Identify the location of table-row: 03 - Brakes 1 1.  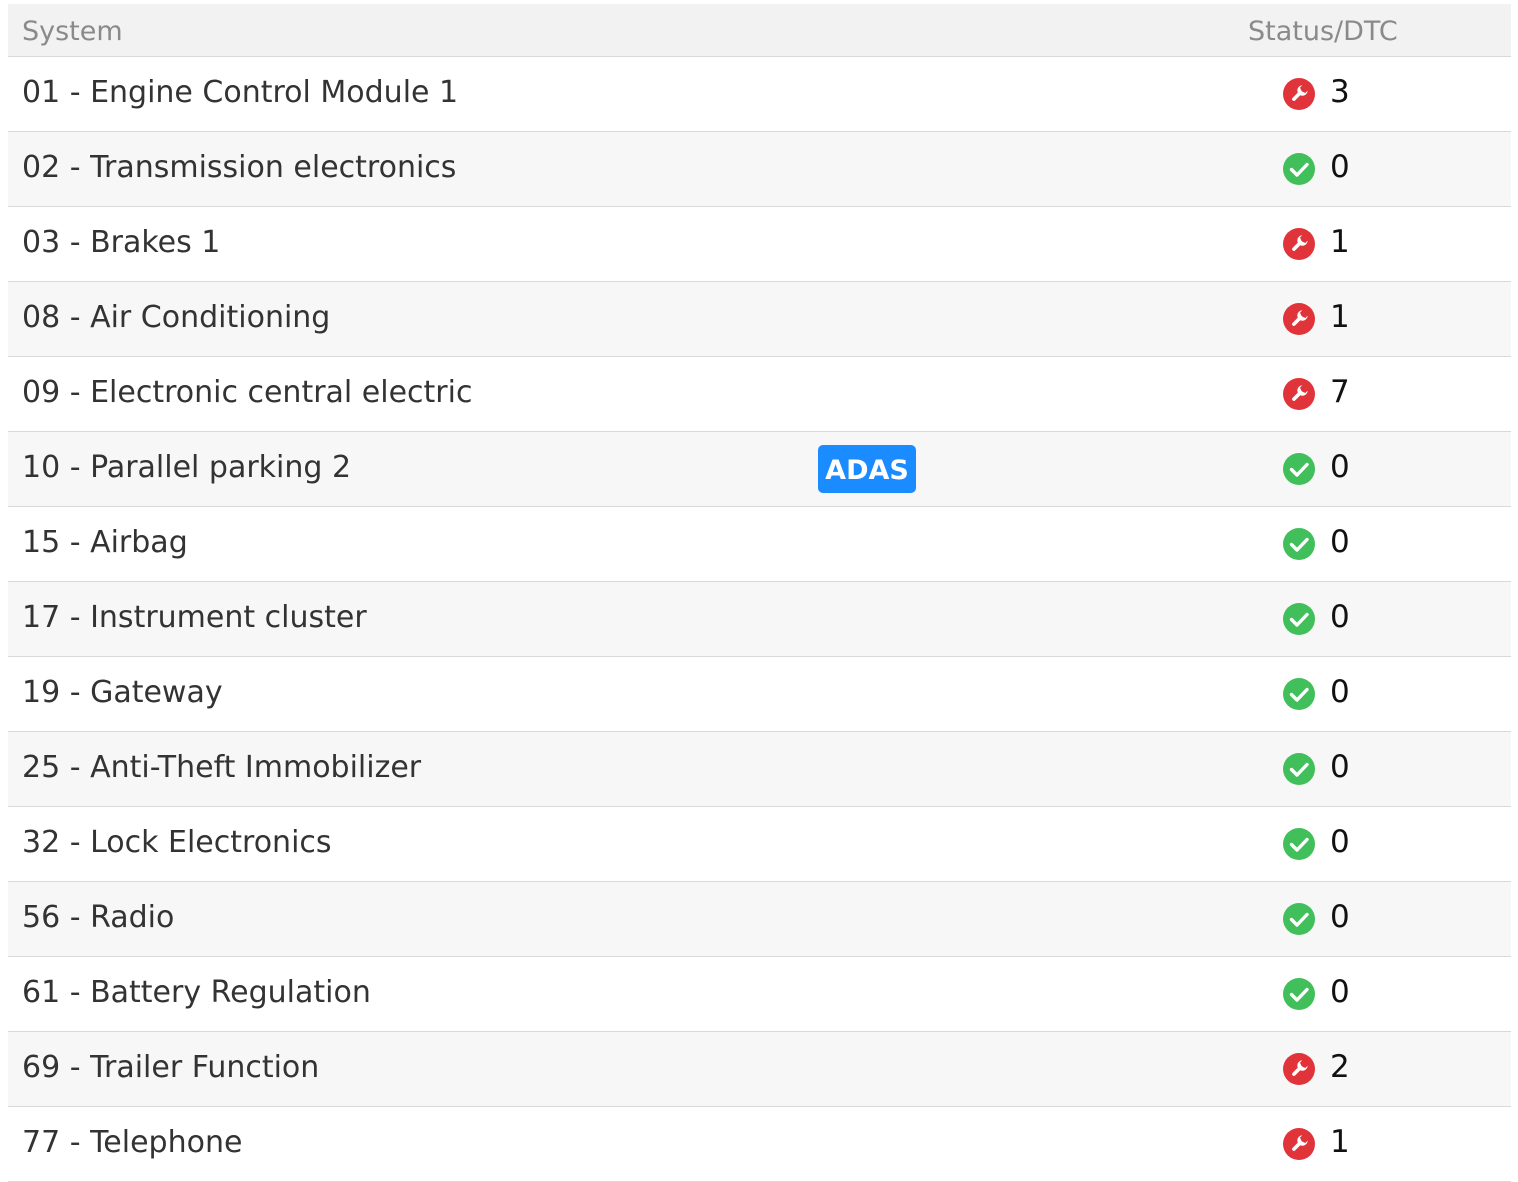
(759, 244).